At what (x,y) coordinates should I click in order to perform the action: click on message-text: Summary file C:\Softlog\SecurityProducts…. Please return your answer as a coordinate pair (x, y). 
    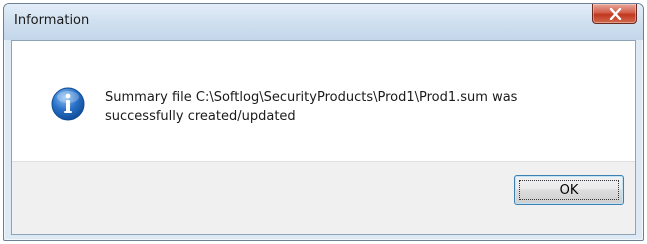
    Looking at the image, I should click on (311, 107).